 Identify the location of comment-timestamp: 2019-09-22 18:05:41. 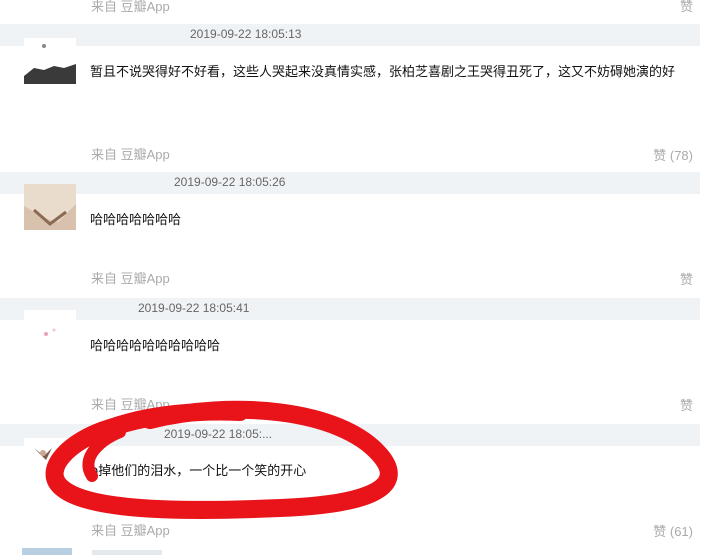
(194, 308).